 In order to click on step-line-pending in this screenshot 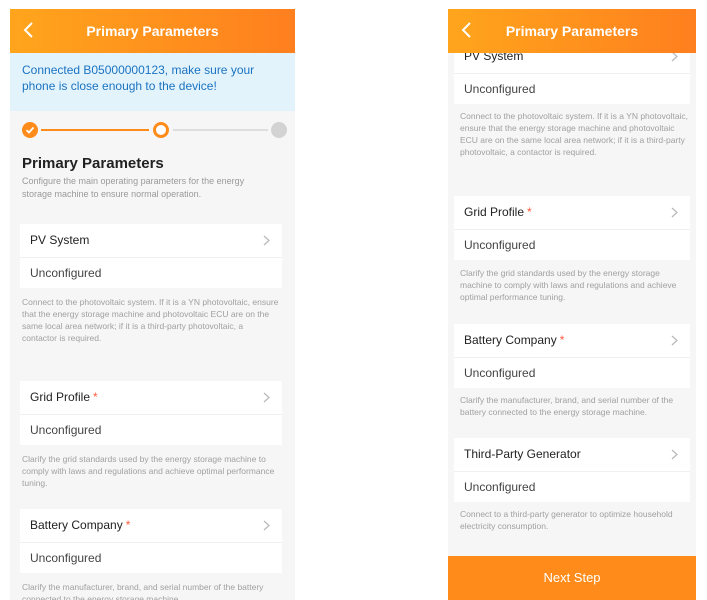, I will do `click(220, 130)`.